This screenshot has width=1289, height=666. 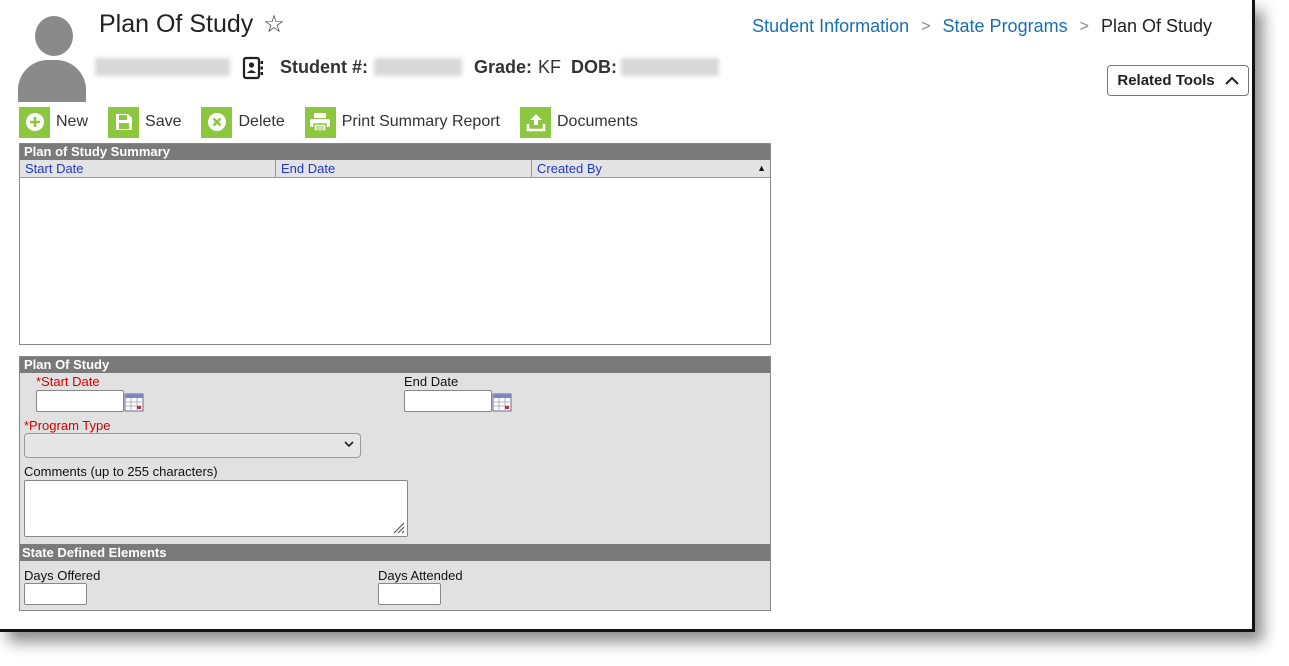 What do you see at coordinates (535, 122) in the screenshot?
I see `upload-icon` at bounding box center [535, 122].